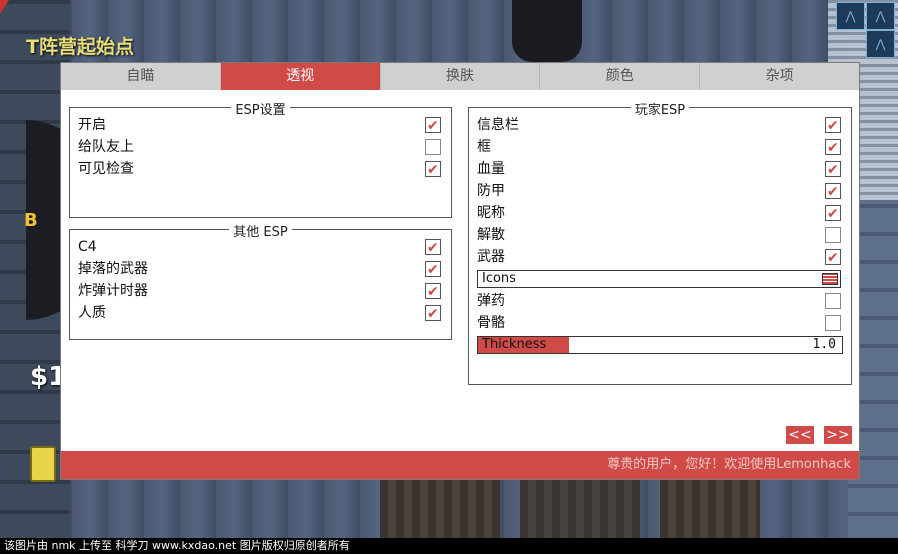  What do you see at coordinates (491, 235) in the screenshot?
I see `option-label: 解散` at bounding box center [491, 235].